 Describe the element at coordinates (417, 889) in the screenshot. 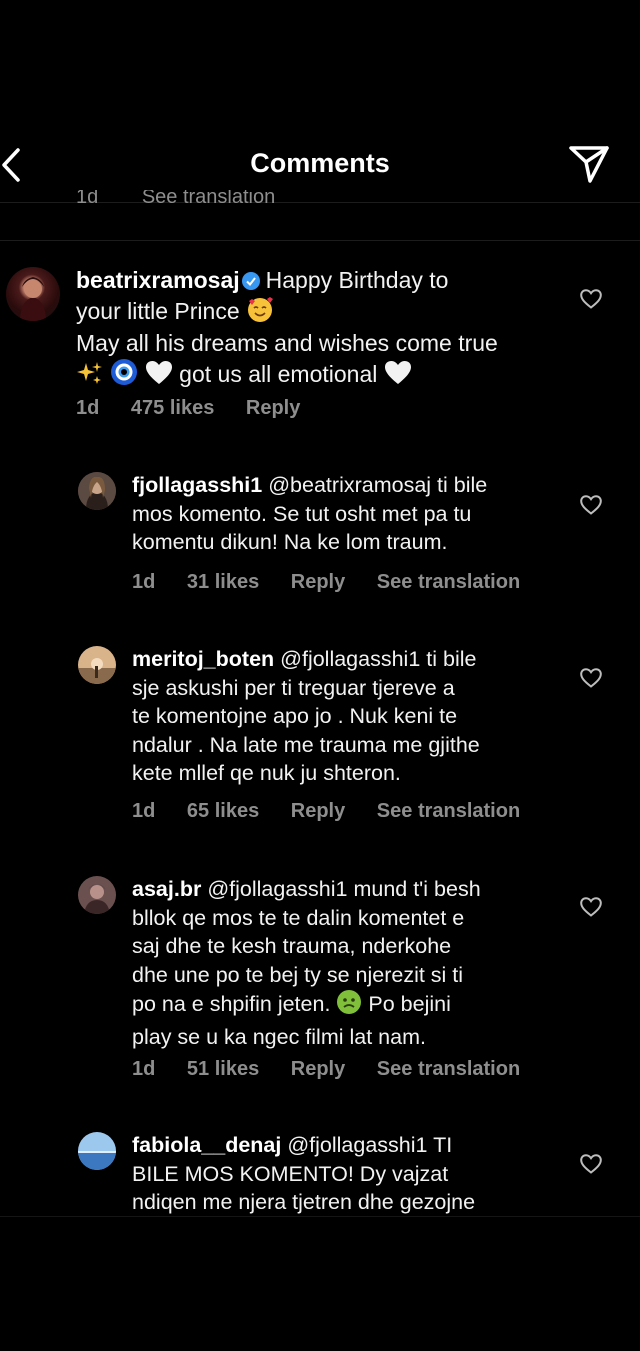

I see `comment-line: mund t'i besh` at that location.